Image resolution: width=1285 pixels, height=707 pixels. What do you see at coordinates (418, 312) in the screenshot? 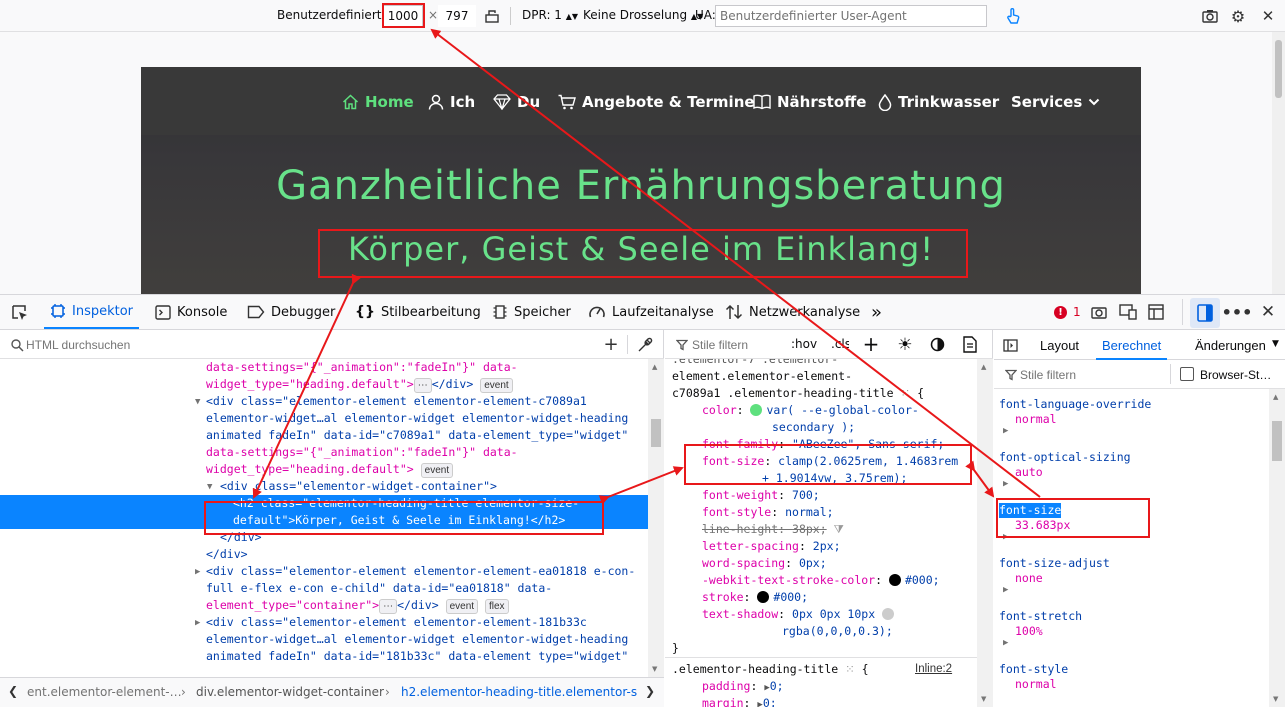
I see `tab-stilbearbeitung: {} Stilbearbeitung` at bounding box center [418, 312].